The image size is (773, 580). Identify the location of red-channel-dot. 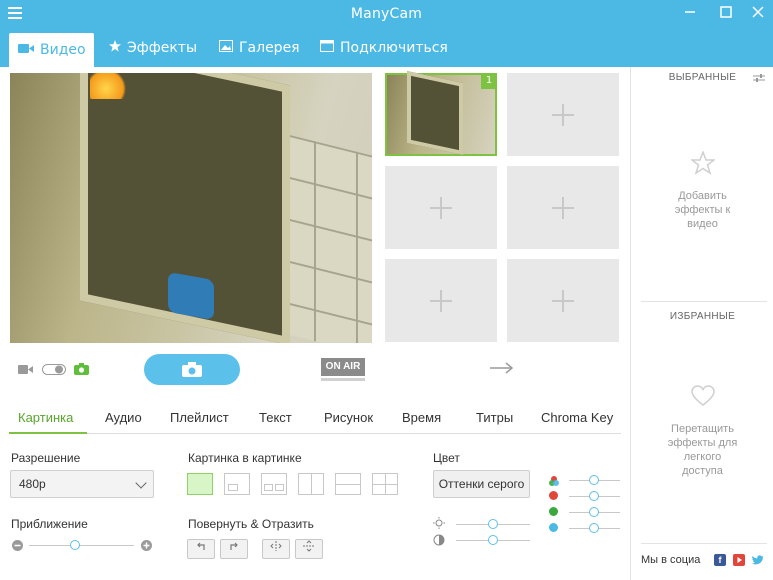
(553, 495).